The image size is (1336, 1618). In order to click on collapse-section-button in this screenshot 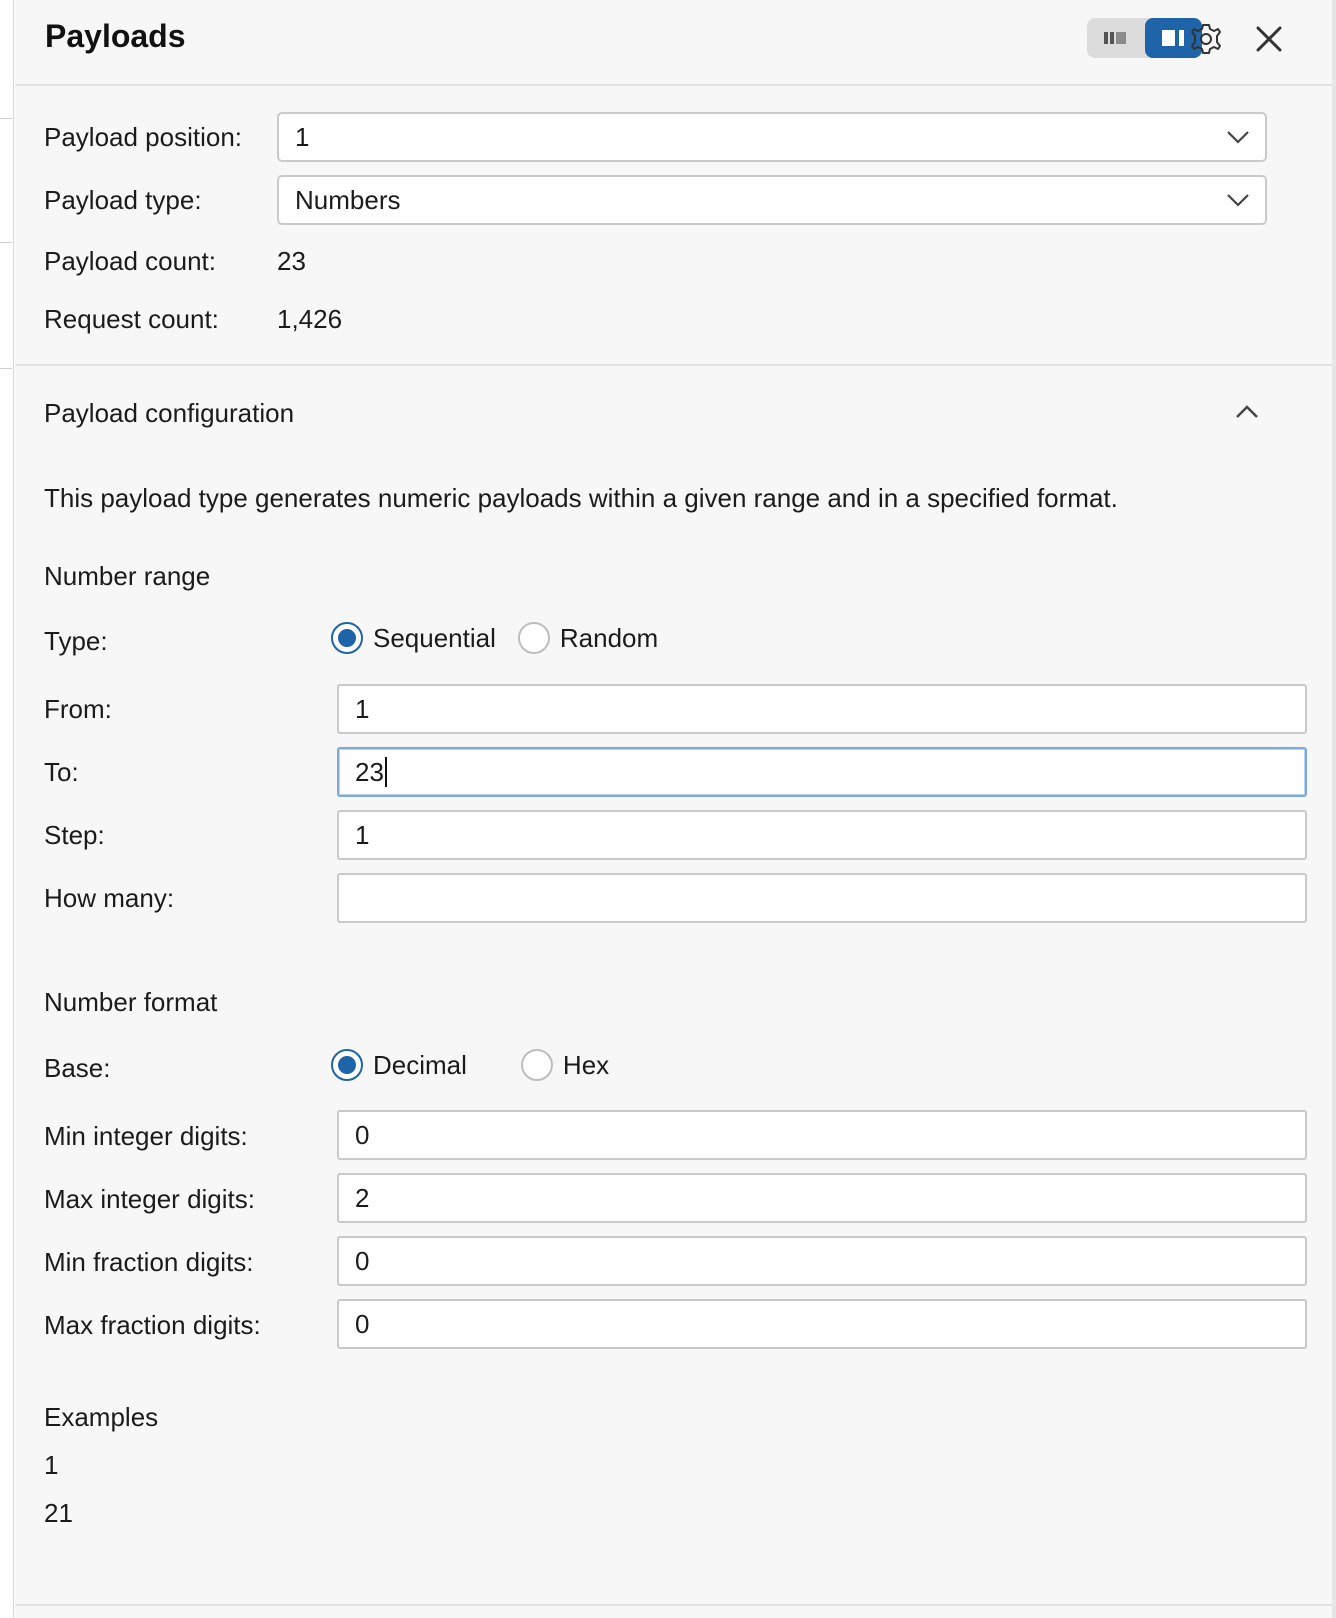, I will do `click(1247, 412)`.